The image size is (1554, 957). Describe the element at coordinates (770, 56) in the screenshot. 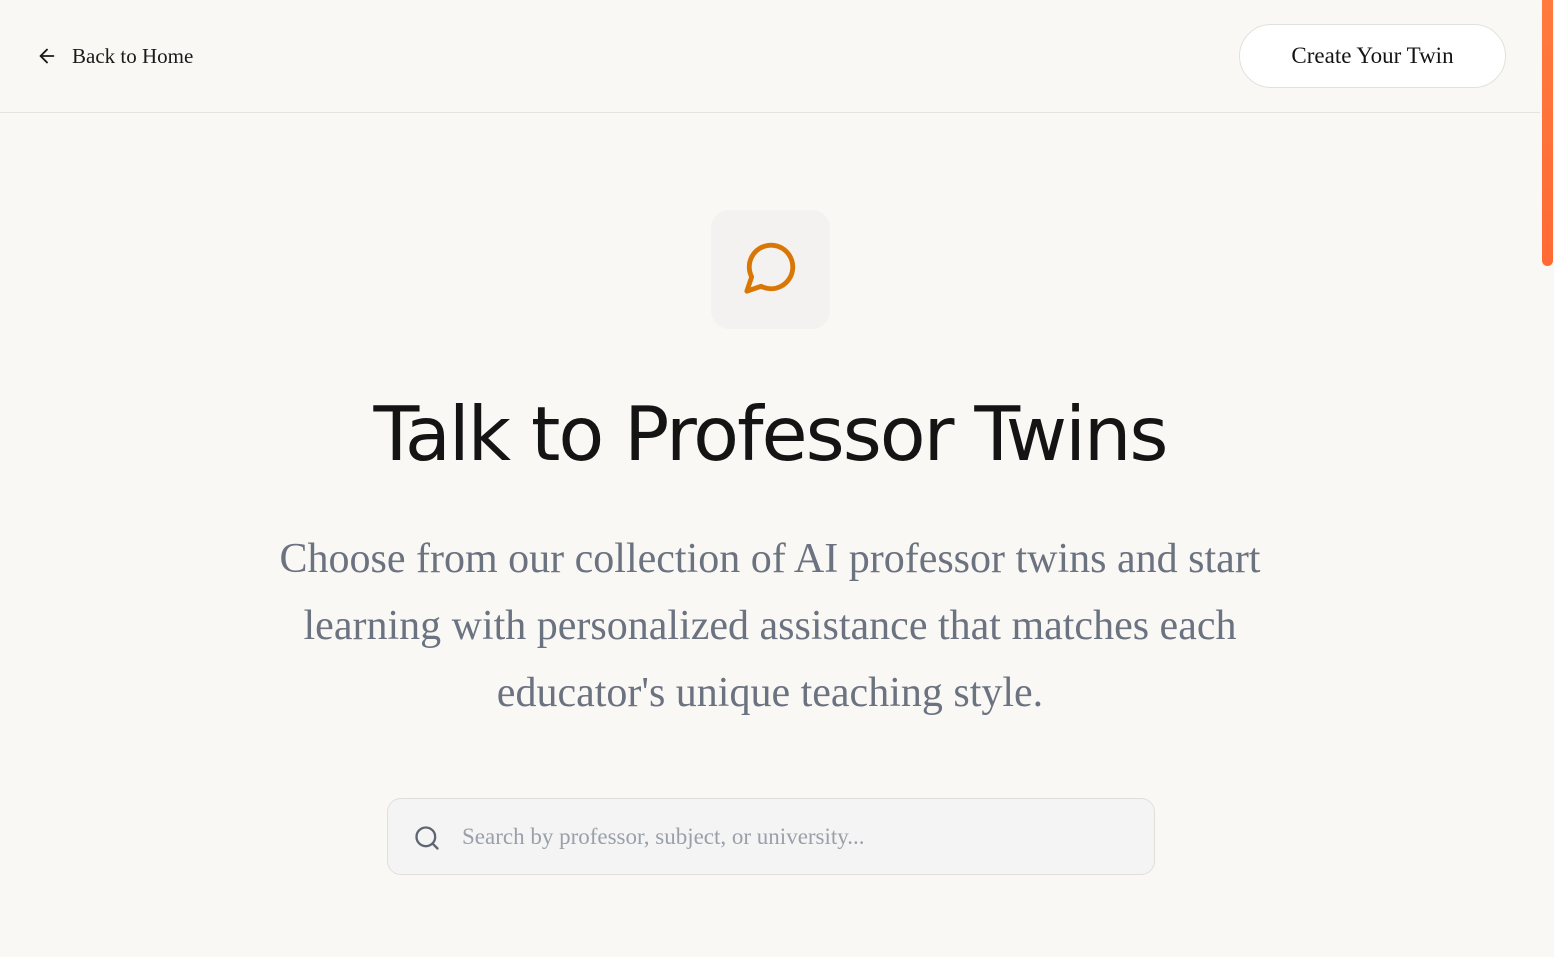

I see `top-navigation-bar: Back to Home Create Your Twin` at that location.